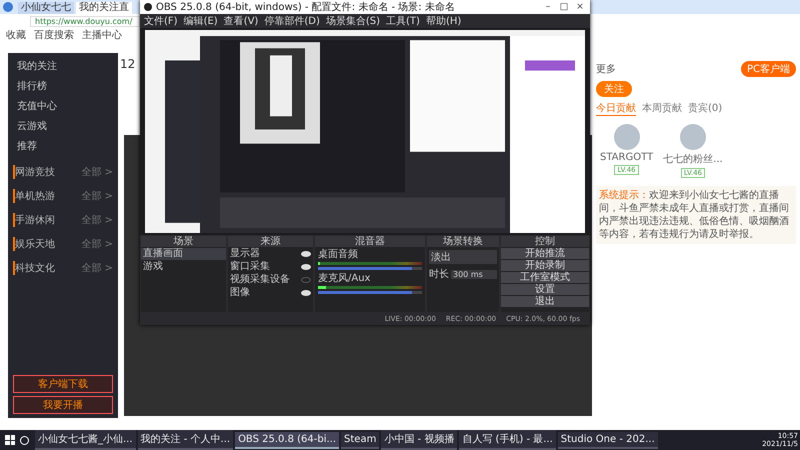  Describe the element at coordinates (353, 21) in the screenshot. I see `menu-item: 场景集合(S)` at that location.